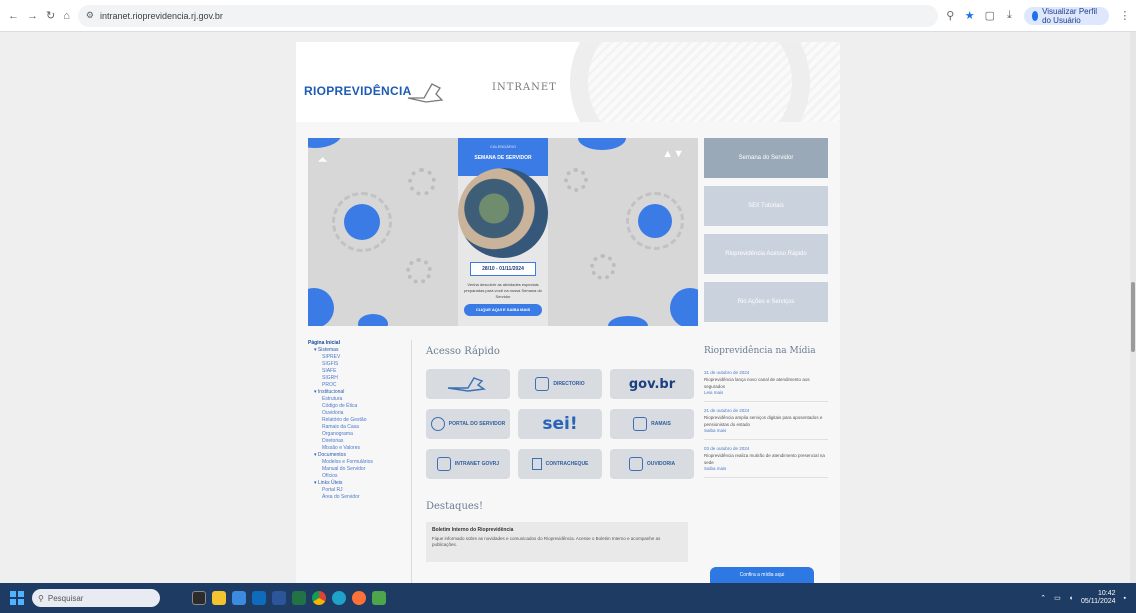 Image resolution: width=1136 pixels, height=613 pixels. Describe the element at coordinates (359, 490) in the screenshot. I see `leftnav-item: Portal RJ` at that location.